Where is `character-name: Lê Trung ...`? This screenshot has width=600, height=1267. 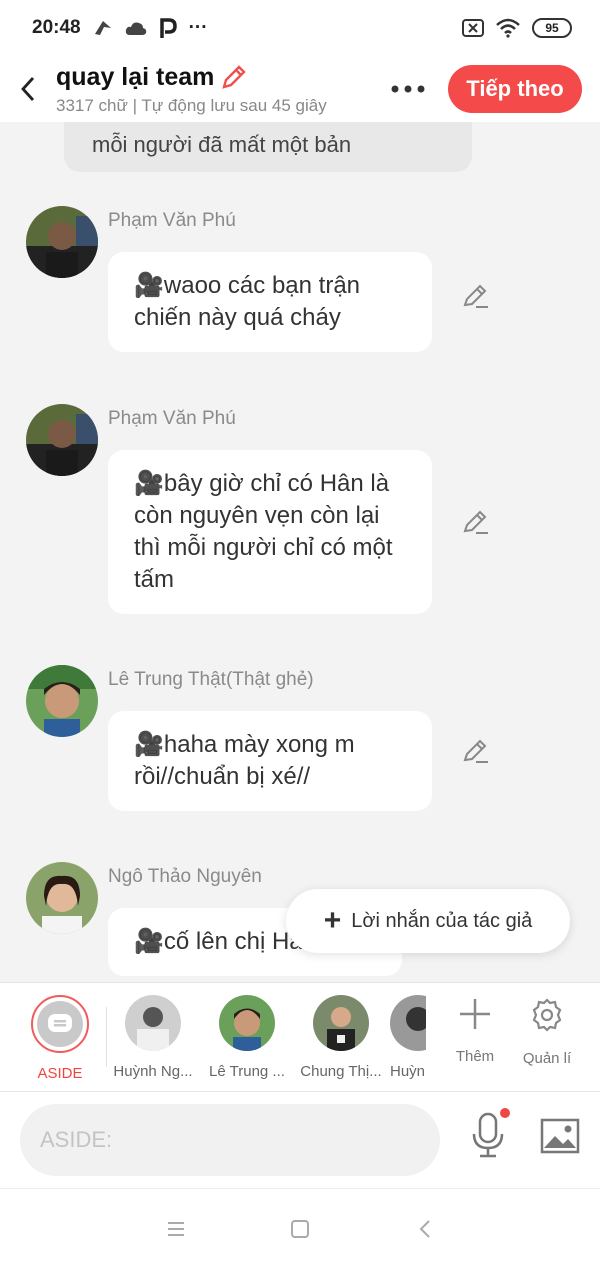
character-name: Lê Trung ... is located at coordinates (247, 1071).